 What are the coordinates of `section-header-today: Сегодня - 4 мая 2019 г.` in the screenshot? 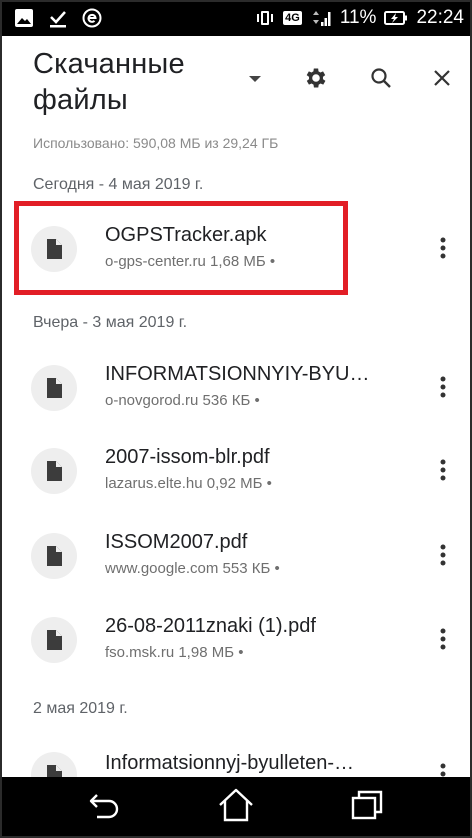 It's located at (118, 184).